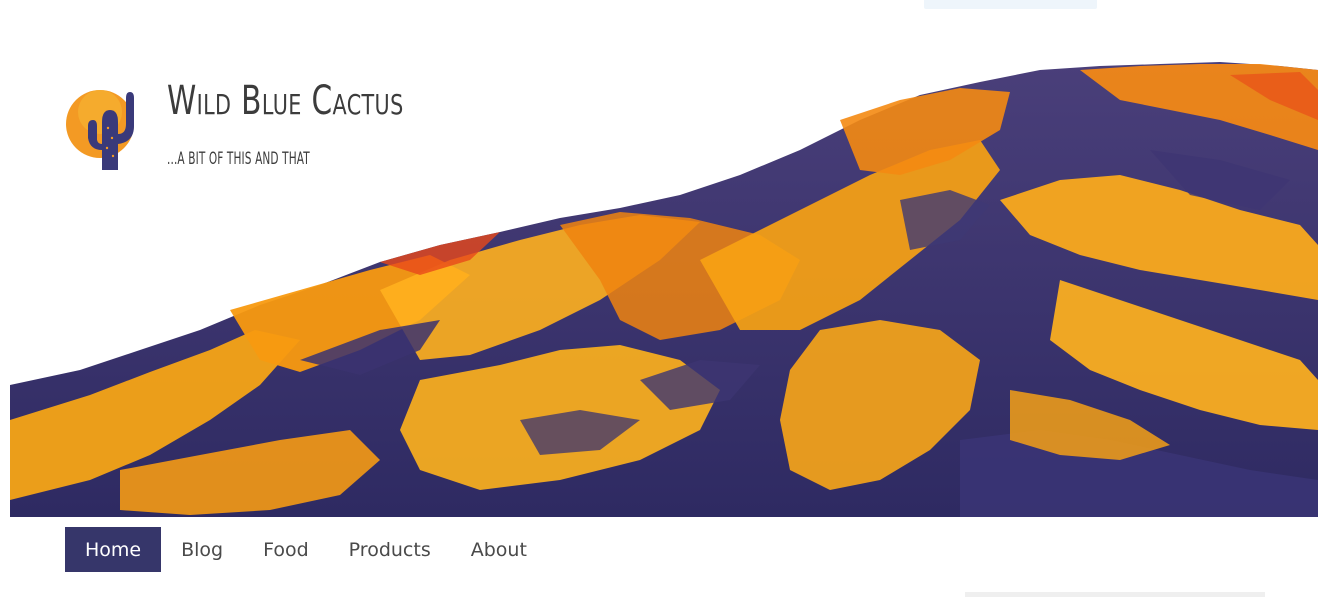  I want to click on sidebar-top-edge, so click(1115, 594).